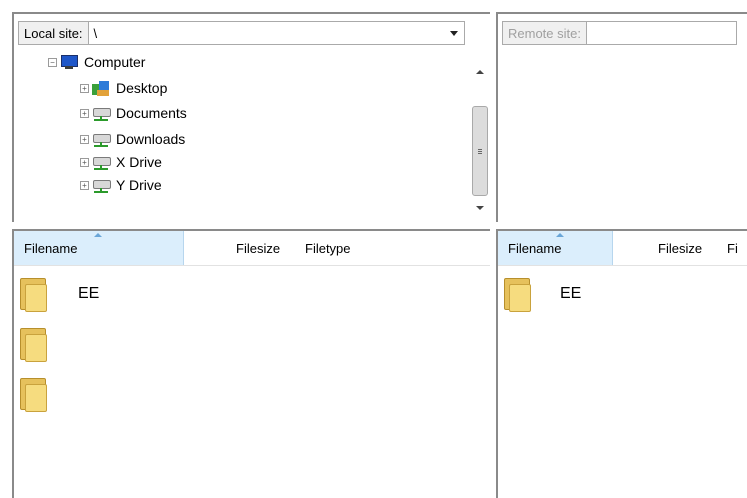  I want to click on scroll-down-icon, so click(480, 208).